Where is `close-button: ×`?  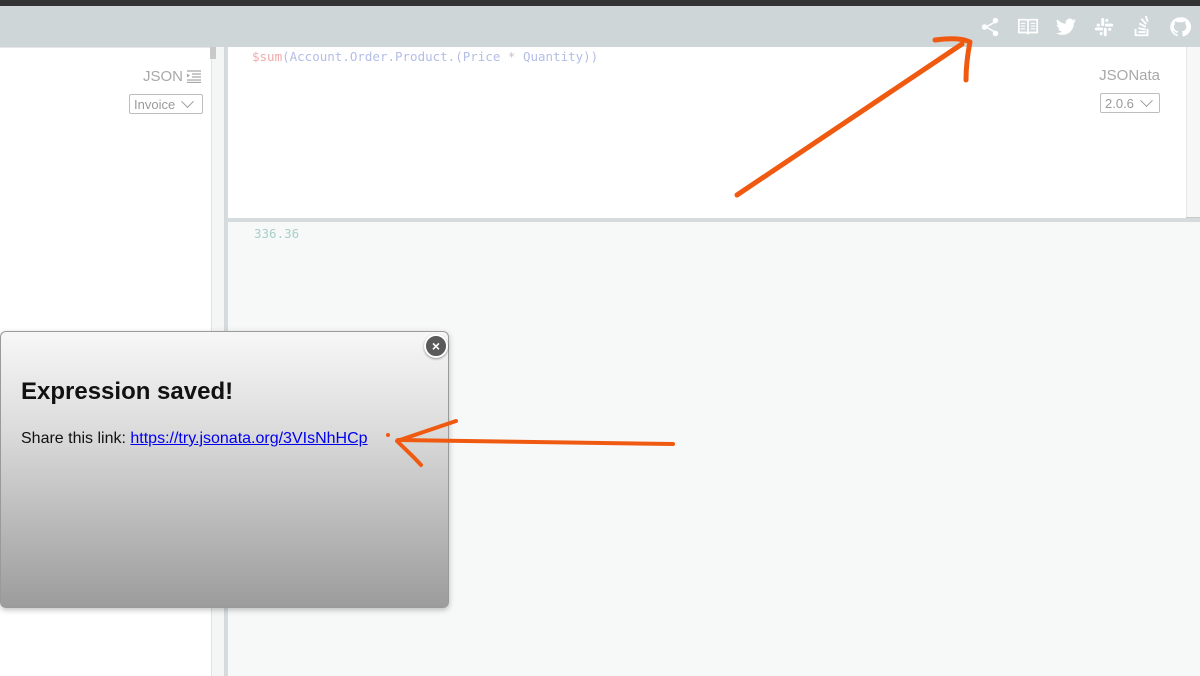
close-button: × is located at coordinates (436, 346).